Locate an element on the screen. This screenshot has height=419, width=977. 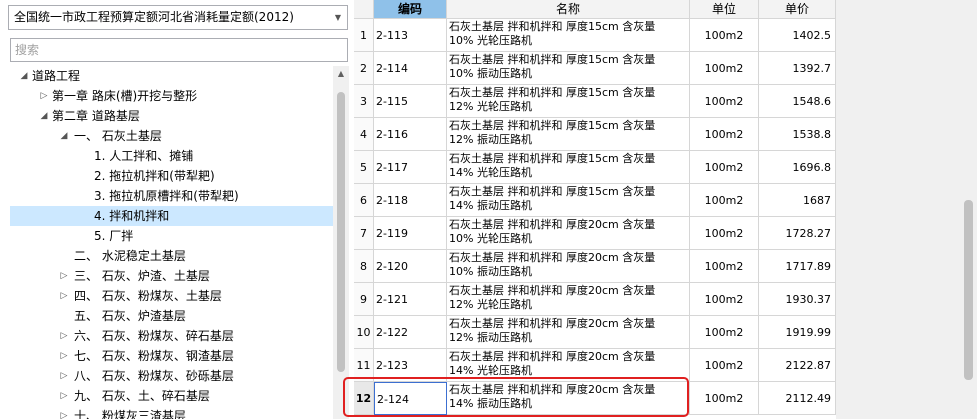
quota-code-cell: 2-119 is located at coordinates (410, 233).